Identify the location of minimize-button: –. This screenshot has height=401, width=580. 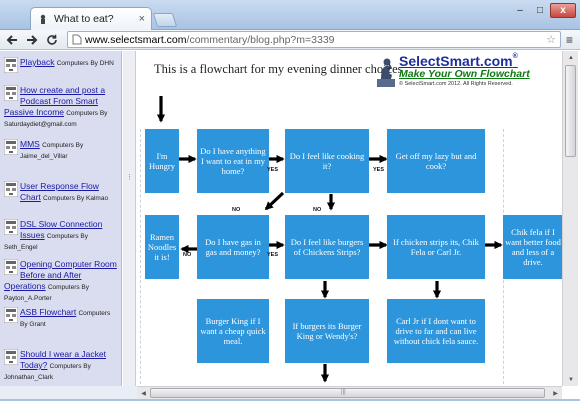
(520, 10).